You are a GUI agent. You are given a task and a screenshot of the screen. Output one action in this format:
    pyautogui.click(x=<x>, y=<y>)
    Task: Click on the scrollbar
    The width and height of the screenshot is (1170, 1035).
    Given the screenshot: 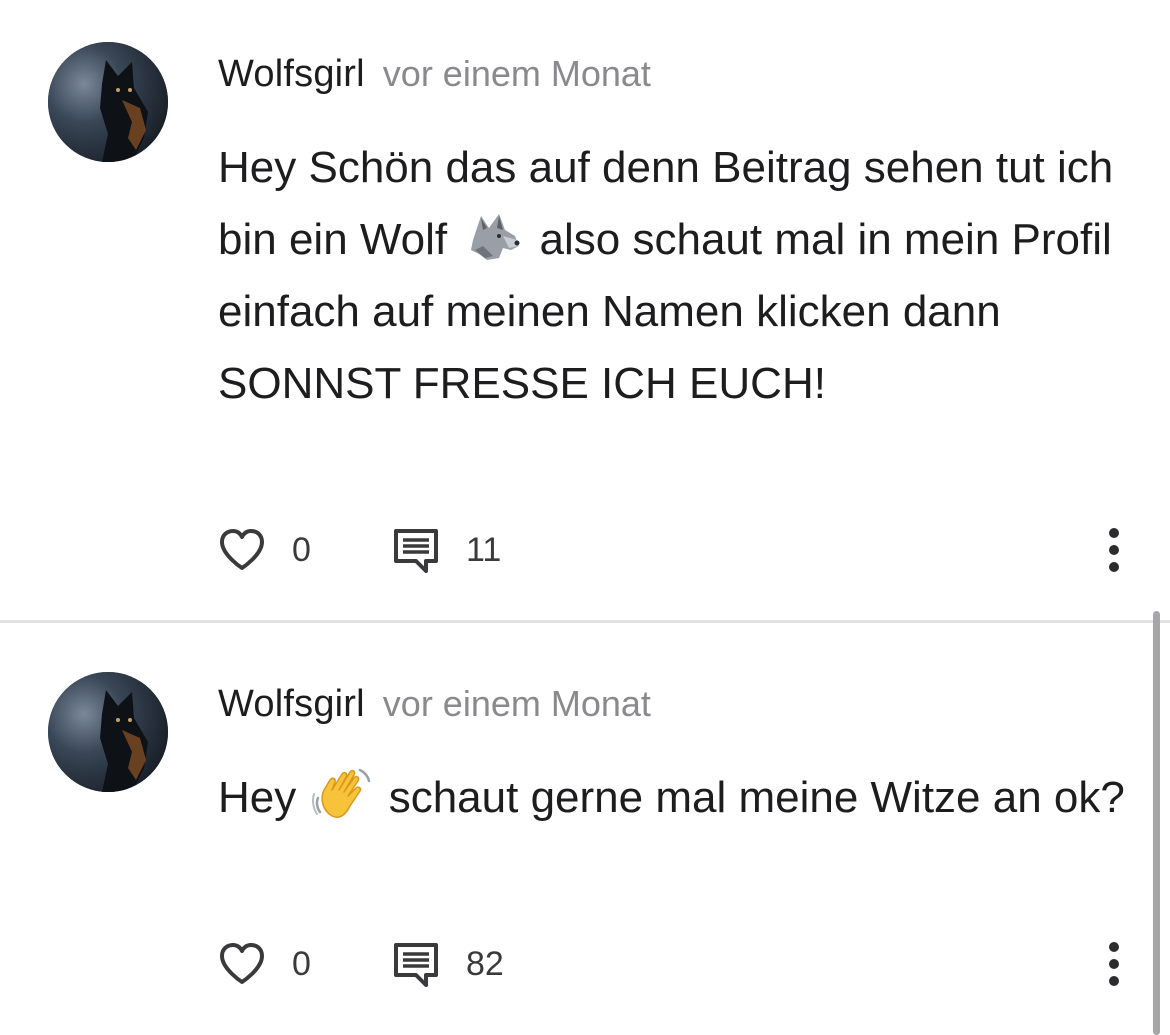 What is the action you would take?
    pyautogui.click(x=1156, y=823)
    